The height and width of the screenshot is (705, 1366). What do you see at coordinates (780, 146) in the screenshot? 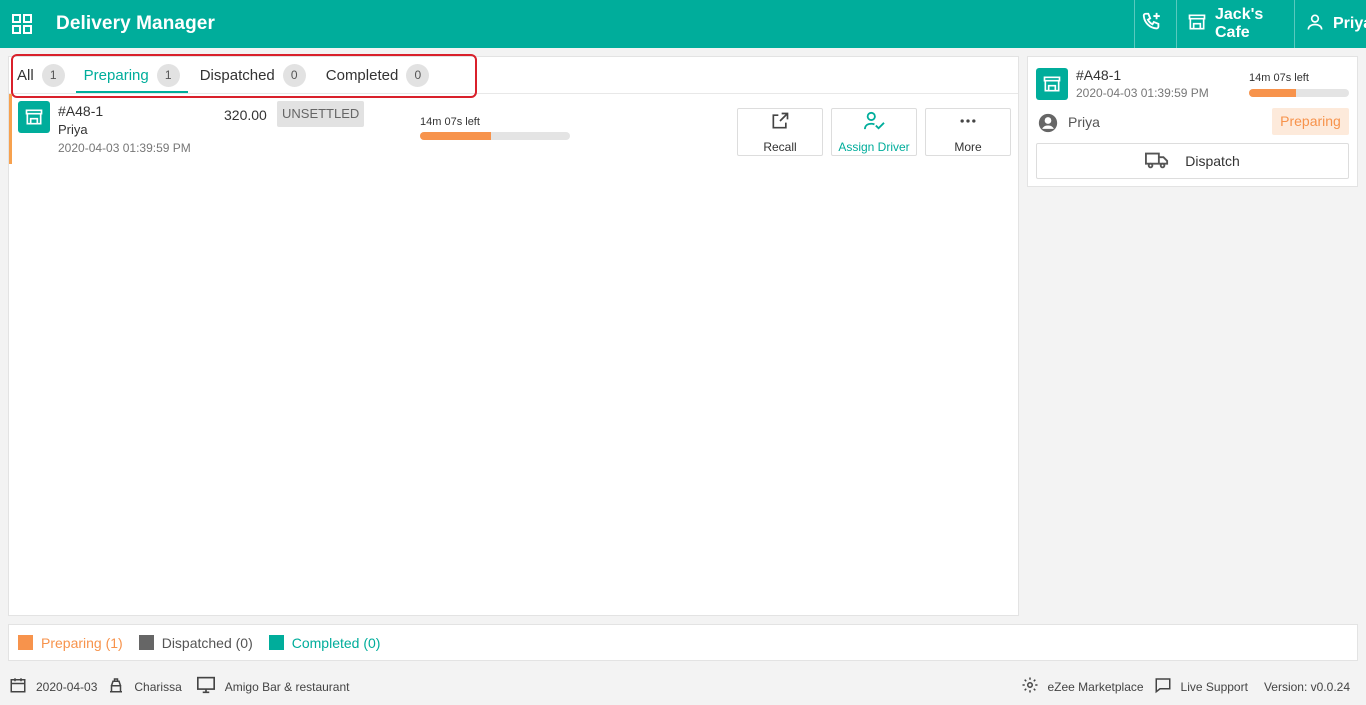
I see `recall-label: Recall` at bounding box center [780, 146].